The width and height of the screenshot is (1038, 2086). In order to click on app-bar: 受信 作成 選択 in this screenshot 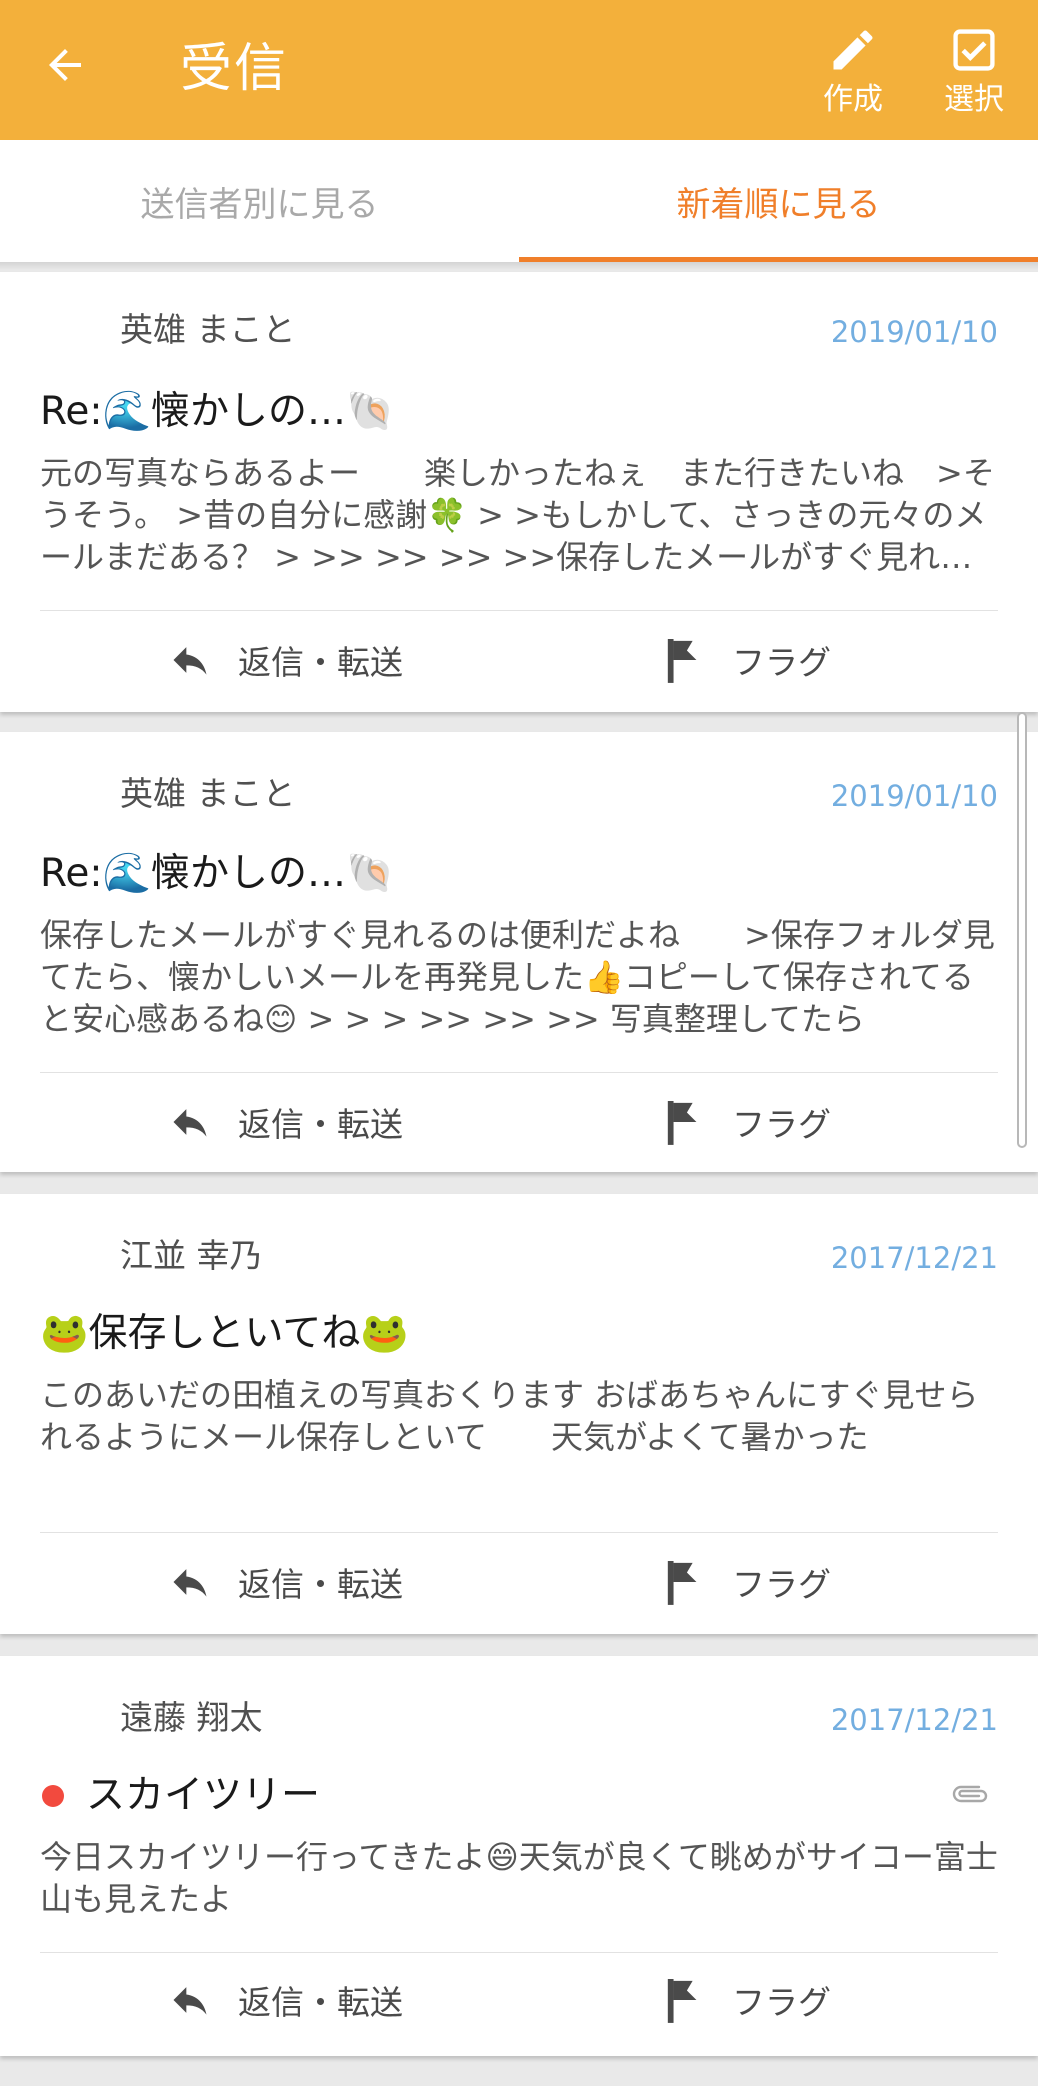, I will do `click(519, 70)`.